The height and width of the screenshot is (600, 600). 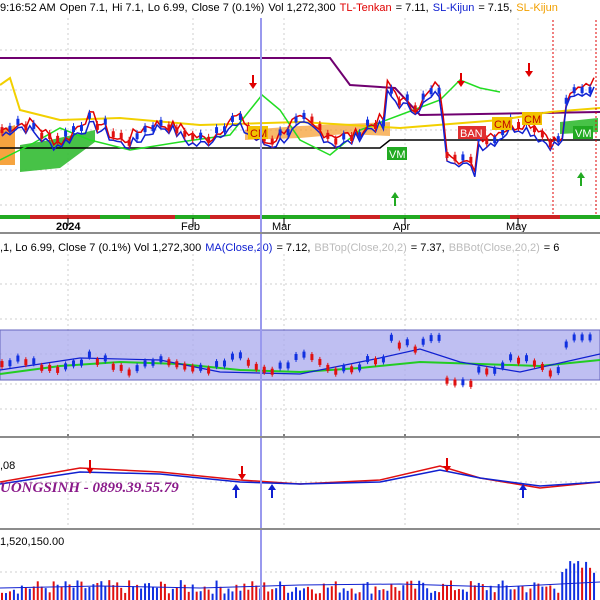 What do you see at coordinates (471, 134) in the screenshot?
I see `signal-ban: BAN` at bounding box center [471, 134].